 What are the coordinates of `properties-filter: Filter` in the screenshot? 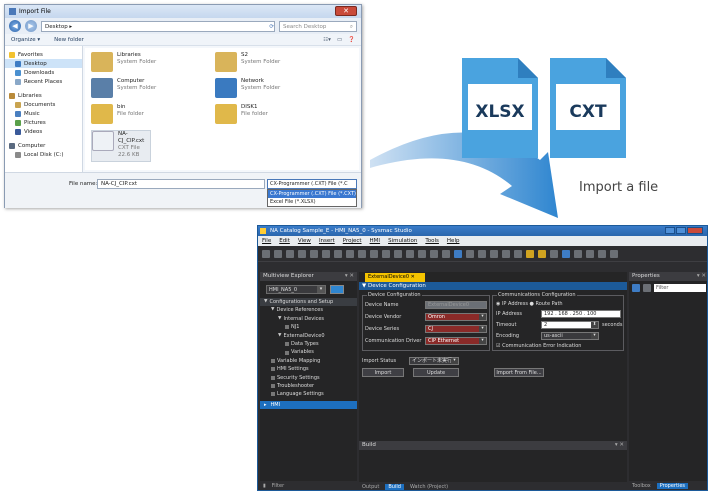 It's located at (680, 288).